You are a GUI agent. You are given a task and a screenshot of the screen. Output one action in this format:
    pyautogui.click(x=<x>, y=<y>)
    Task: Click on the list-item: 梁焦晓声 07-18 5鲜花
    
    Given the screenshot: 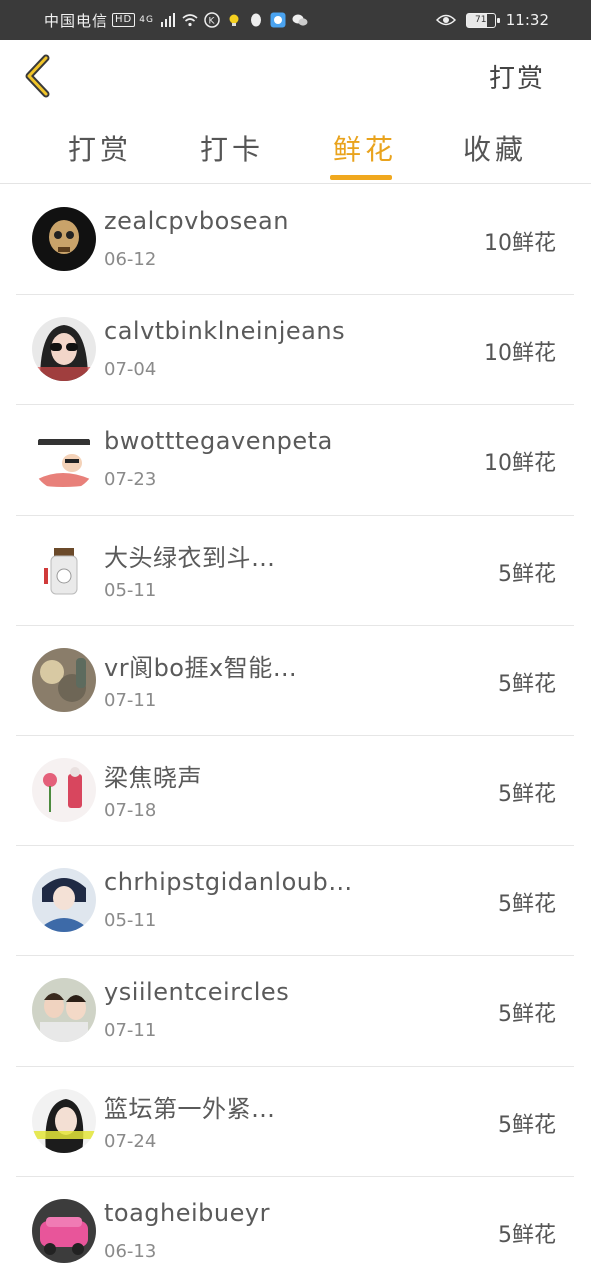 What is the action you would take?
    pyautogui.click(x=295, y=791)
    